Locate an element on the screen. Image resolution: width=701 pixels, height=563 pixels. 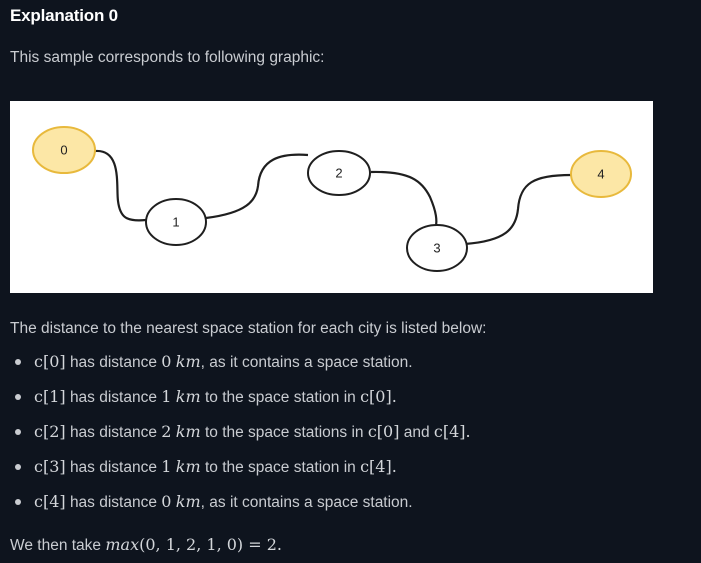
node-3-label: 3 is located at coordinates (436, 248).